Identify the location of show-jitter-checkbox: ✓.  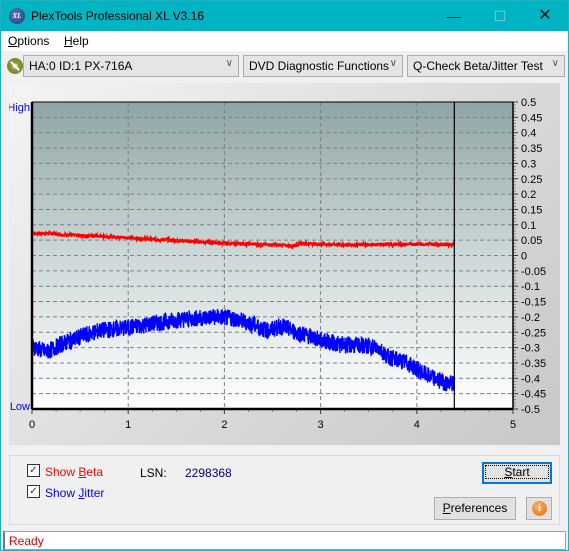
(33, 491).